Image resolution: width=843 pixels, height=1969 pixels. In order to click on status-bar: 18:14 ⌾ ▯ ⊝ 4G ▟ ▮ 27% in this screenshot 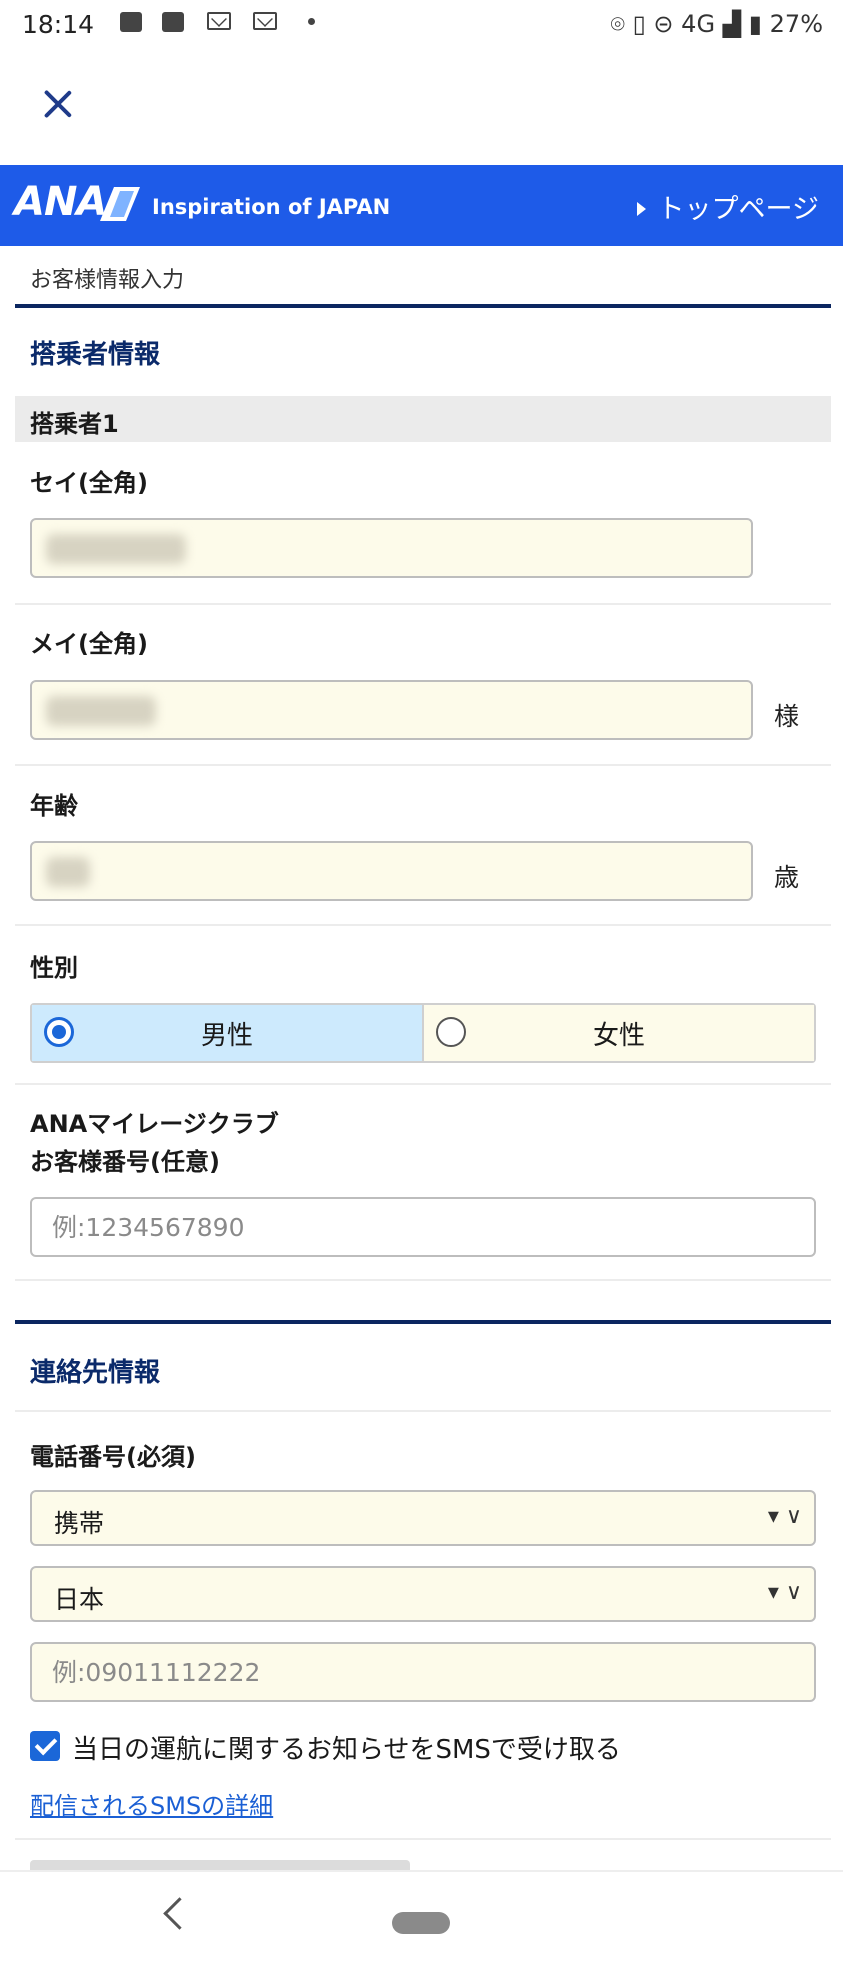, I will do `click(421, 26)`.